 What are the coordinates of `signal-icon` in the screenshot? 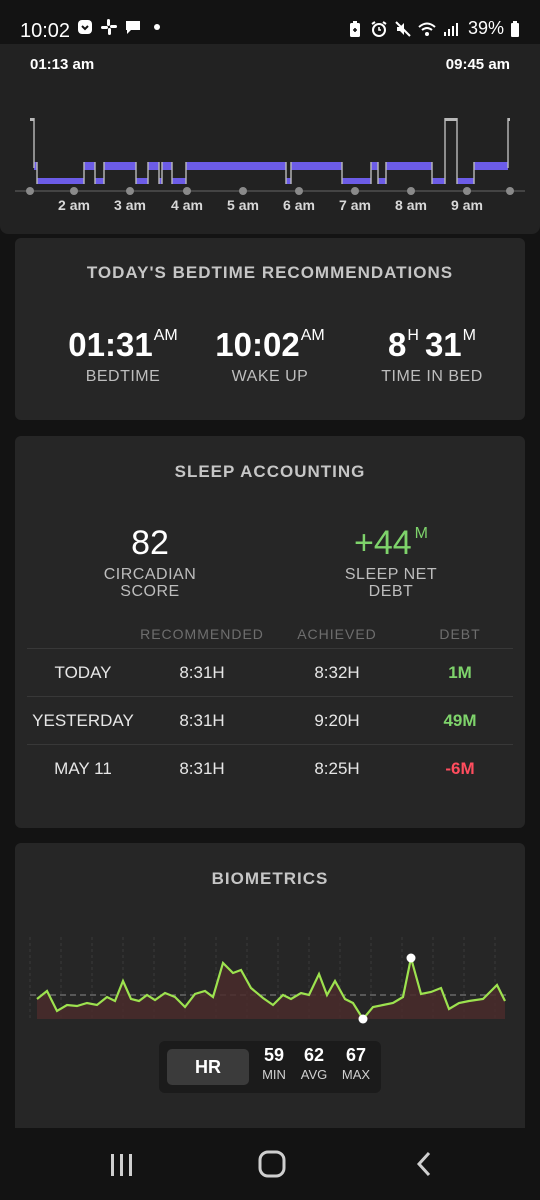 It's located at (450, 29).